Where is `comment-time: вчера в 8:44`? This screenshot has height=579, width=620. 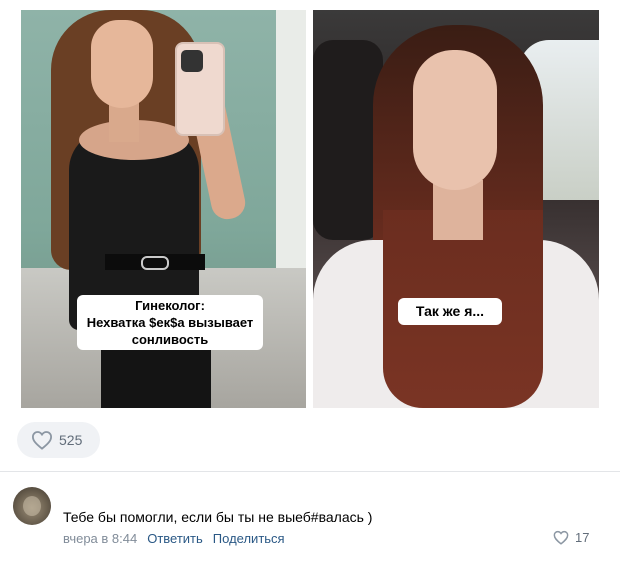 comment-time: вчера в 8:44 is located at coordinates (100, 538).